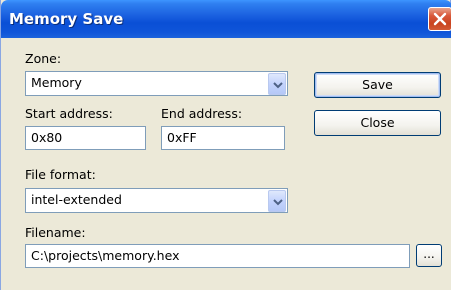 This screenshot has width=451, height=290. What do you see at coordinates (66, 19) in the screenshot?
I see `window-title: Memory Save` at bounding box center [66, 19].